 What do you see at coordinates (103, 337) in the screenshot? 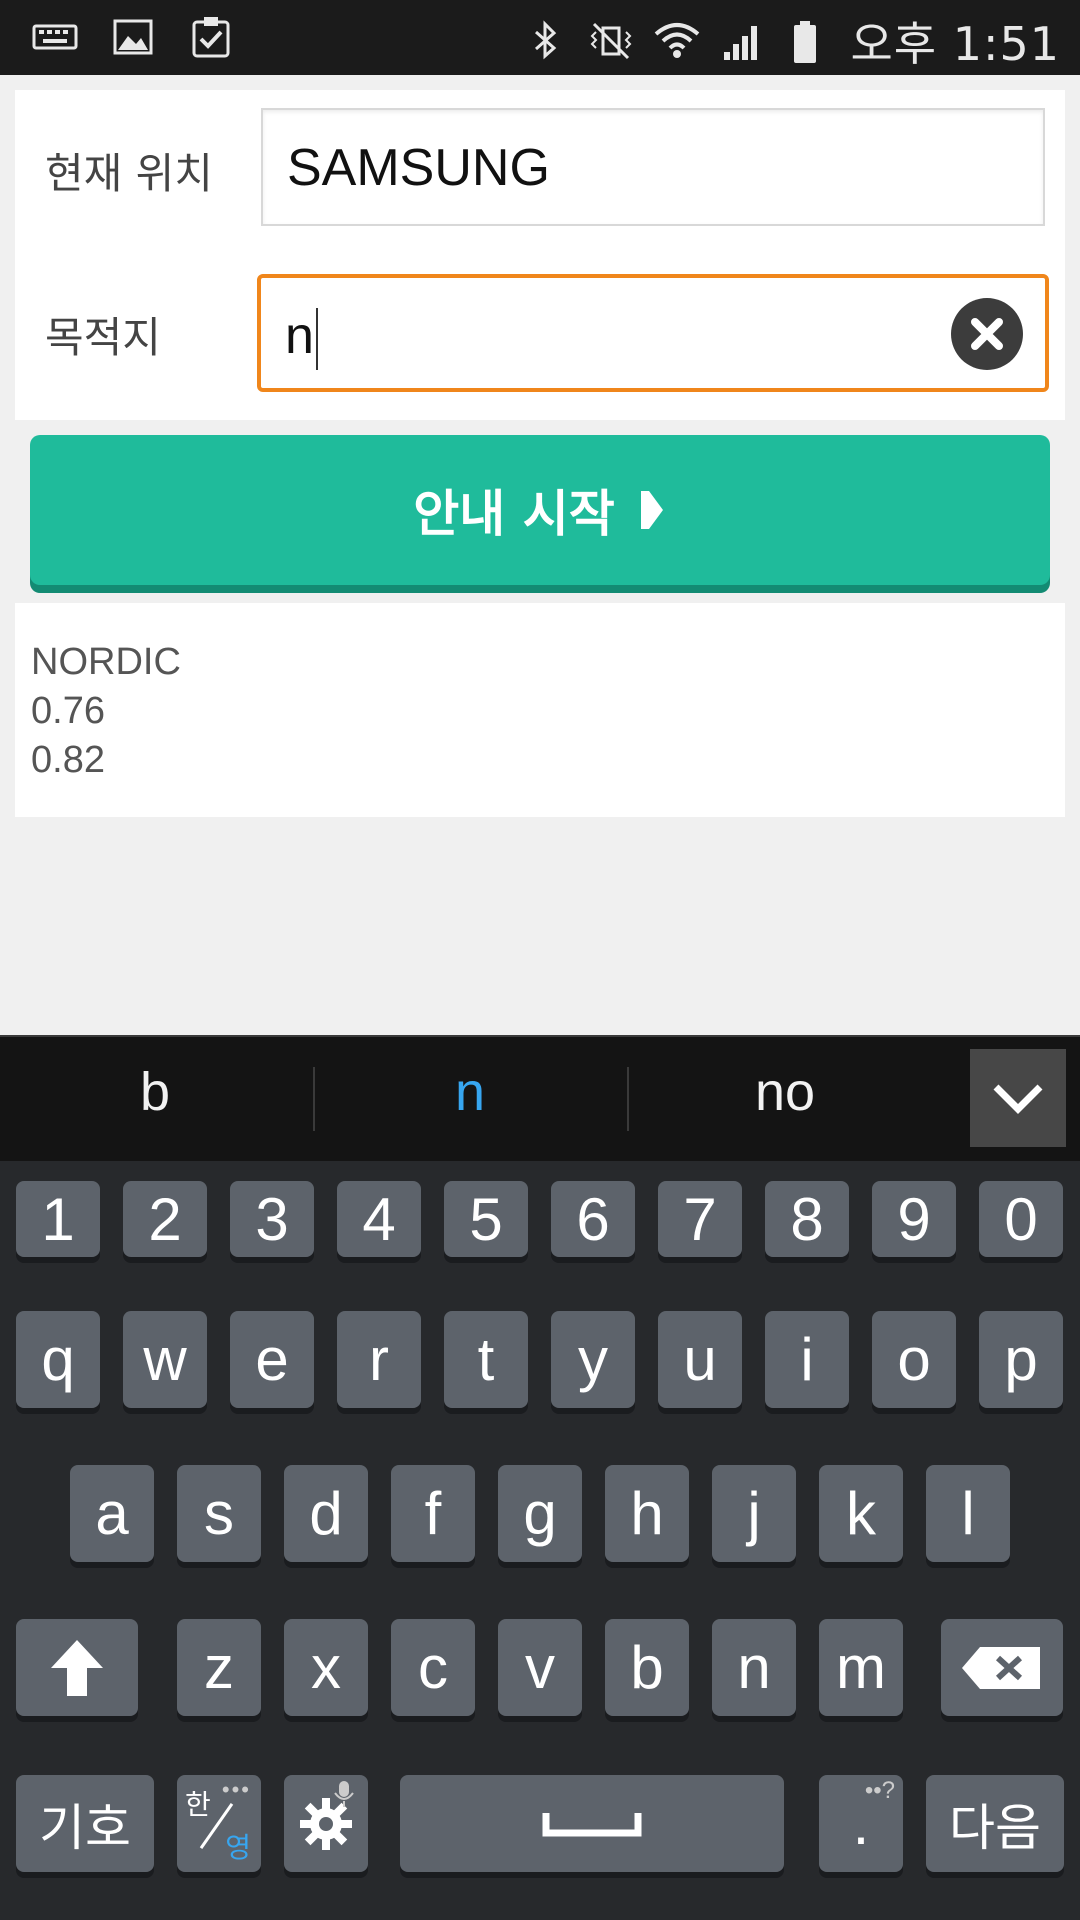
I see `destination-label: 목적지` at bounding box center [103, 337].